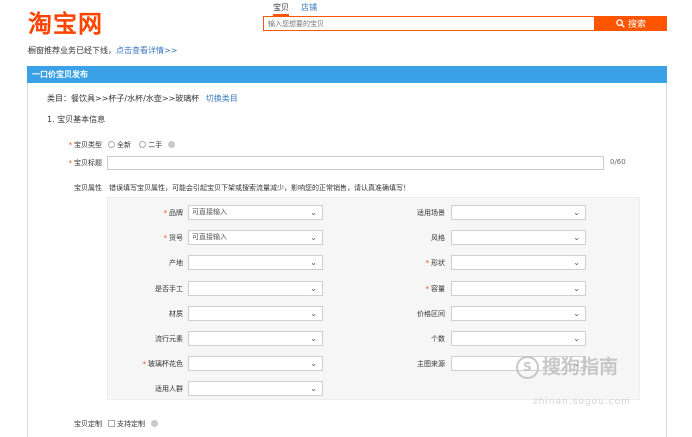  I want to click on search-input, so click(428, 23).